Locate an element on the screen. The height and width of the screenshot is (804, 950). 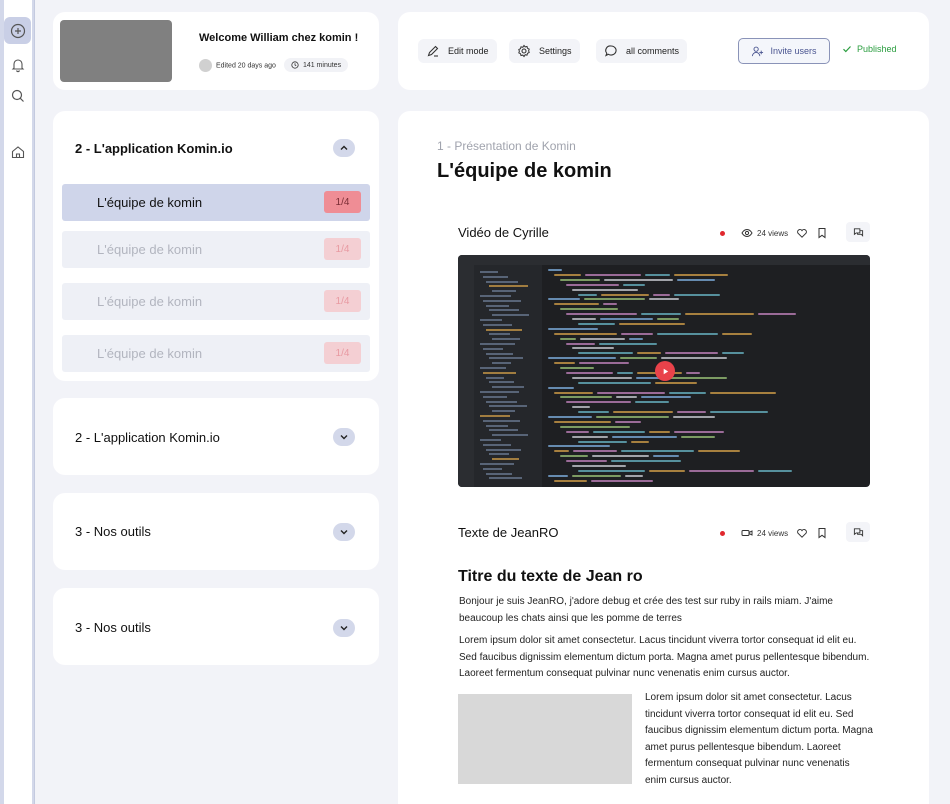
search-icon is located at coordinates (17, 95).